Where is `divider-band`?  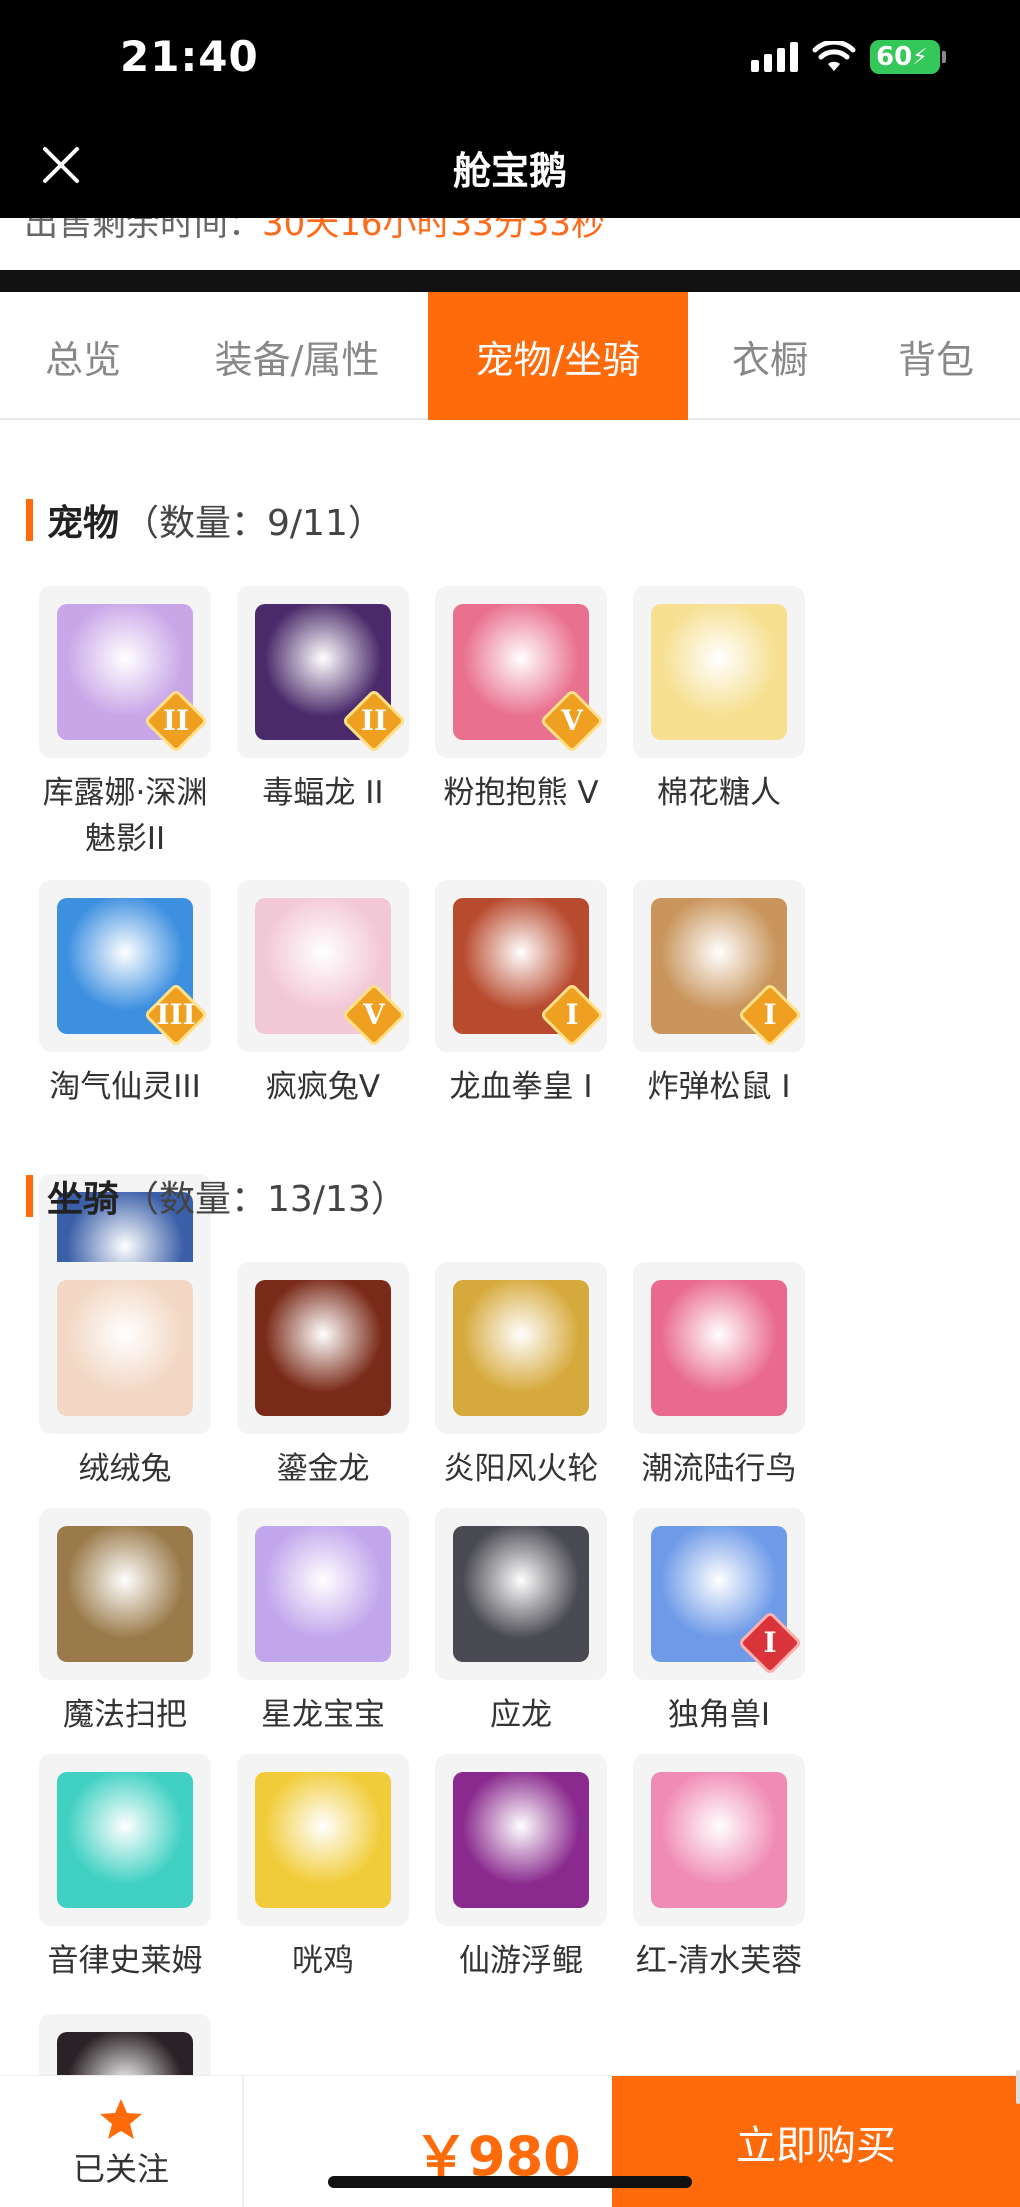
divider-band is located at coordinates (510, 281).